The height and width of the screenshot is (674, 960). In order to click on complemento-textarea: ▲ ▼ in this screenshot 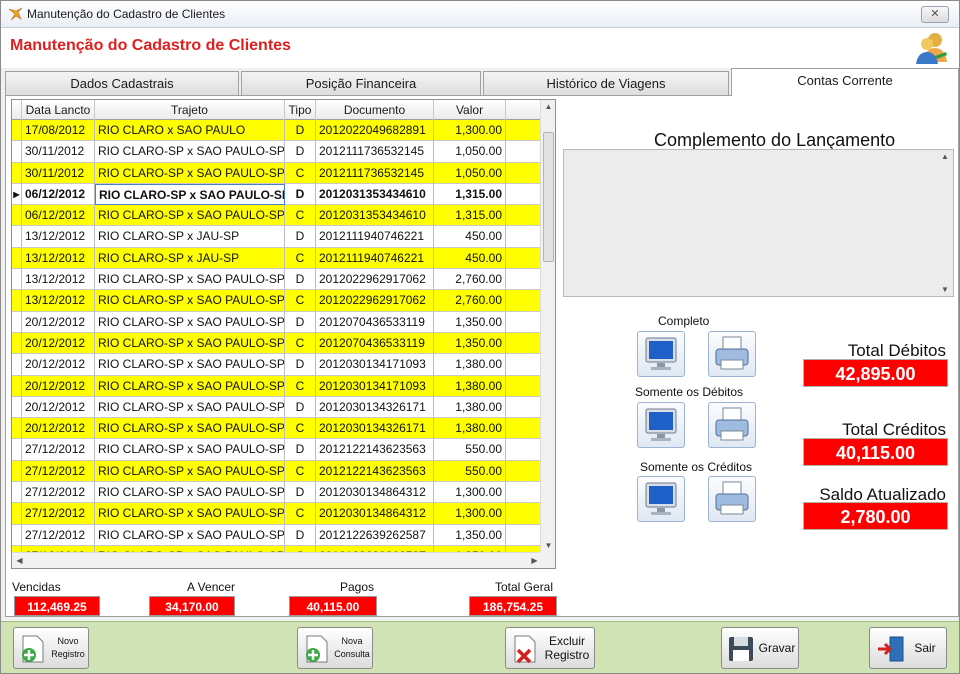, I will do `click(758, 223)`.